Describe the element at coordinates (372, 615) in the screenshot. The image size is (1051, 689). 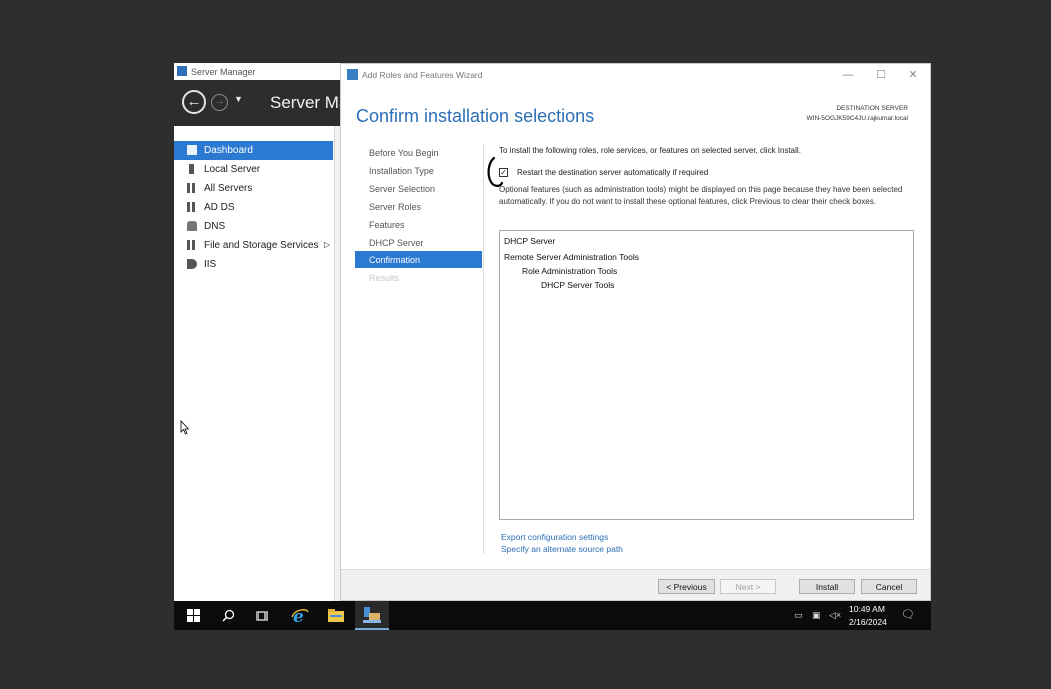
I see `server-manager-icon` at that location.